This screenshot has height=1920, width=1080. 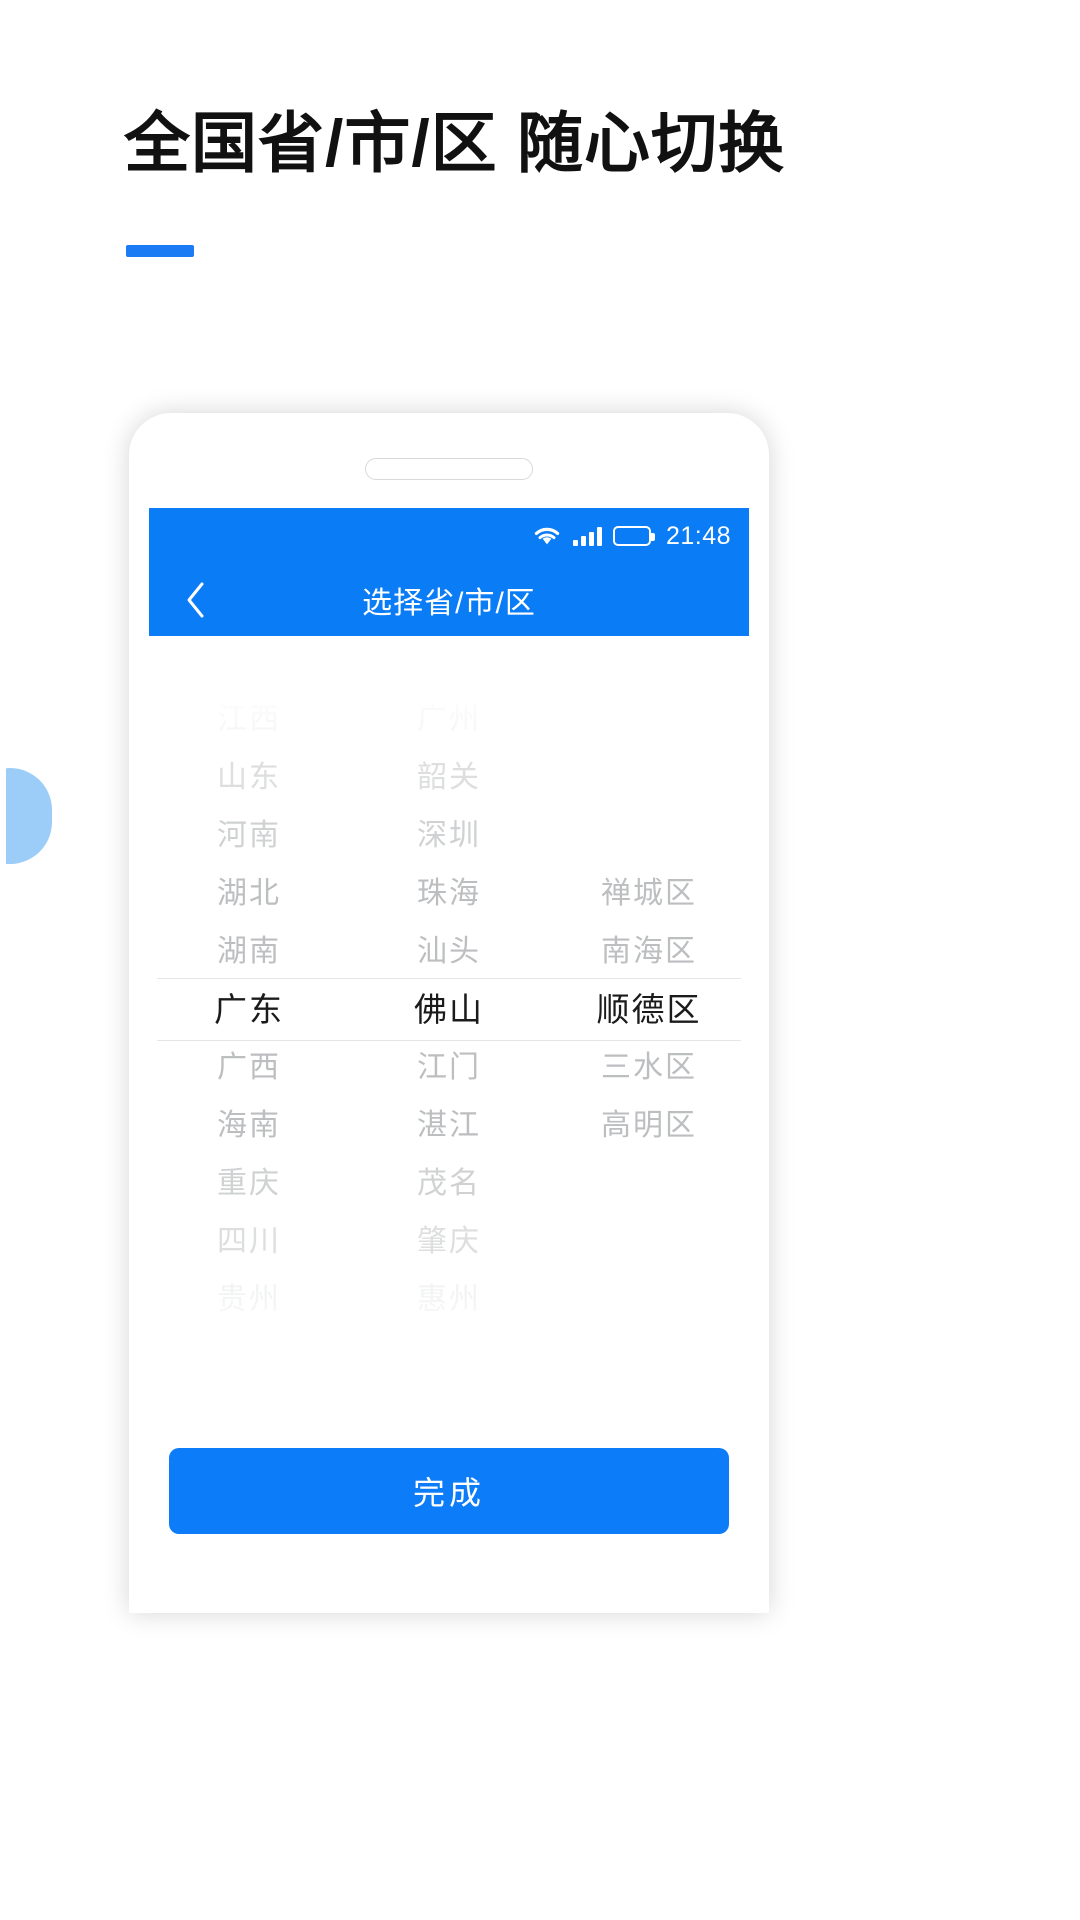 I want to click on picker-column-inner: 广州 韶关 深圳 珠海 汕头 佛山 江门 湛江 茂名 肇庆 惠州, so click(x=449, y=1010).